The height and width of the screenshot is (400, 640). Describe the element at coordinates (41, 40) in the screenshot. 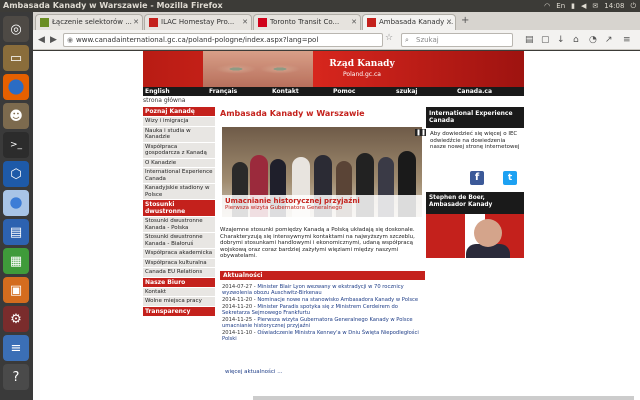

I see `back-icon: ◀` at that location.